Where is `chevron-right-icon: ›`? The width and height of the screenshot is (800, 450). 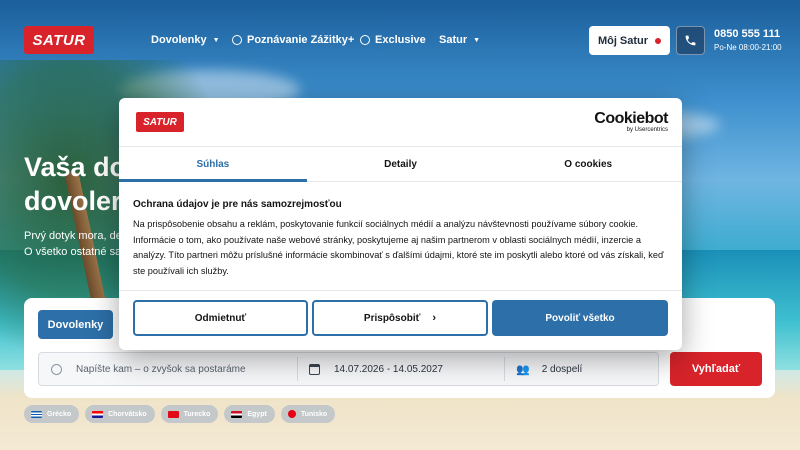
chevron-right-icon: › is located at coordinates (434, 318).